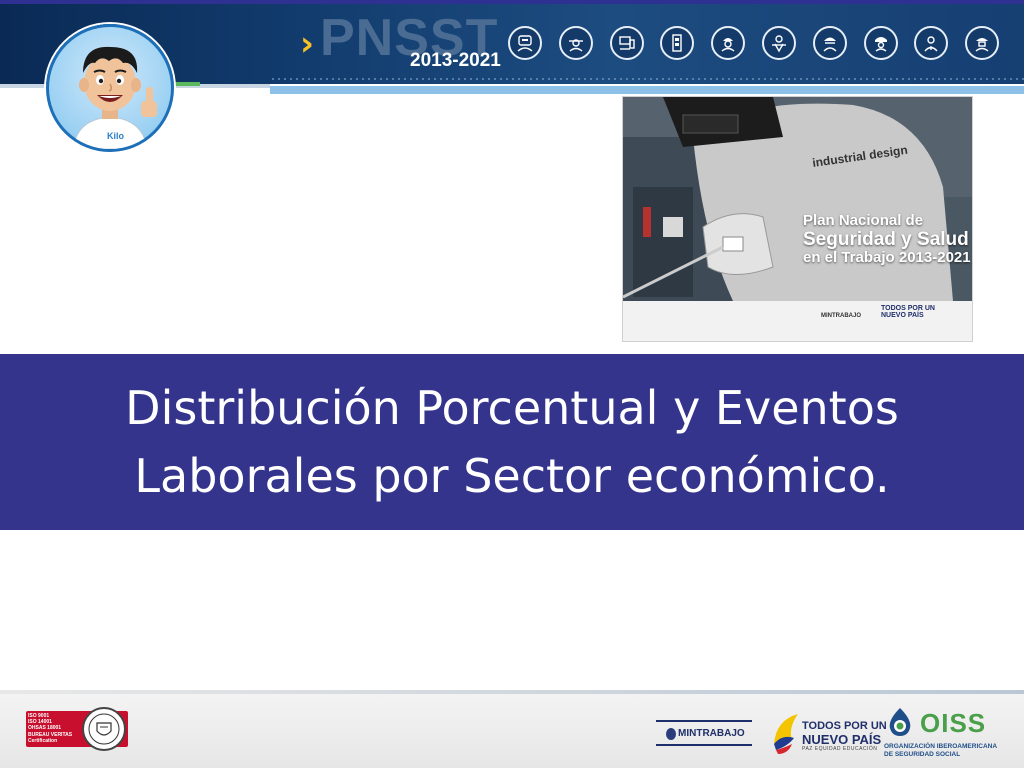 The height and width of the screenshot is (768, 1024). What do you see at coordinates (307, 44) in the screenshot?
I see `chevron-right-icon: ›` at bounding box center [307, 44].